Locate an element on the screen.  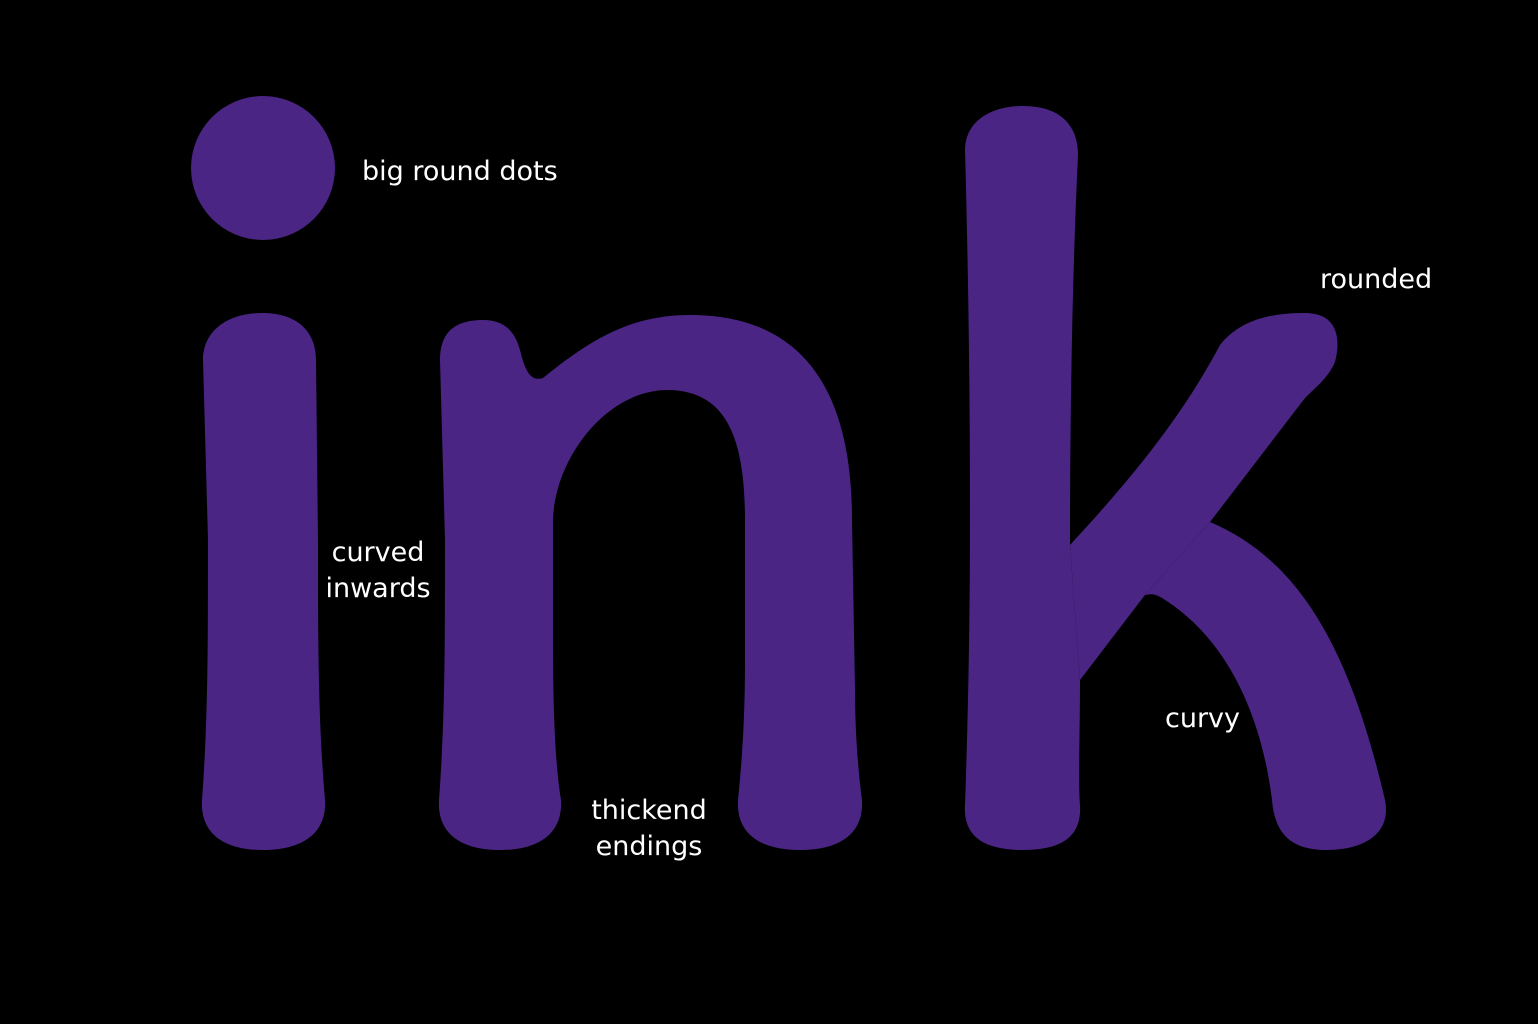
letter-n is located at coordinates (650, 582).